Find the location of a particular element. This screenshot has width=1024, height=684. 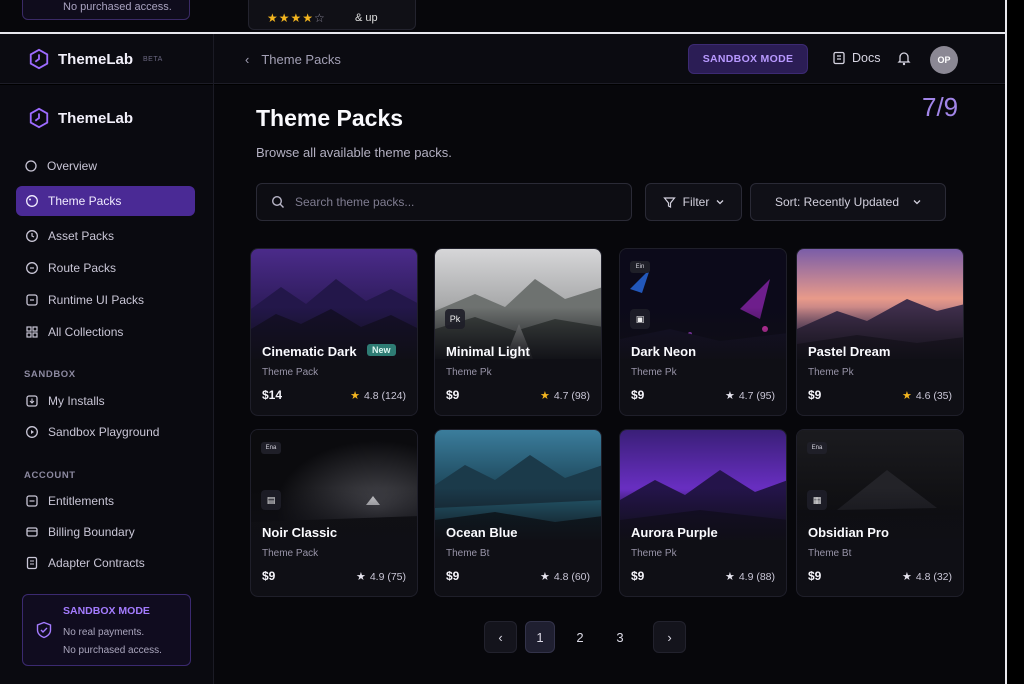

pagination-next-button: › is located at coordinates (669, 637).